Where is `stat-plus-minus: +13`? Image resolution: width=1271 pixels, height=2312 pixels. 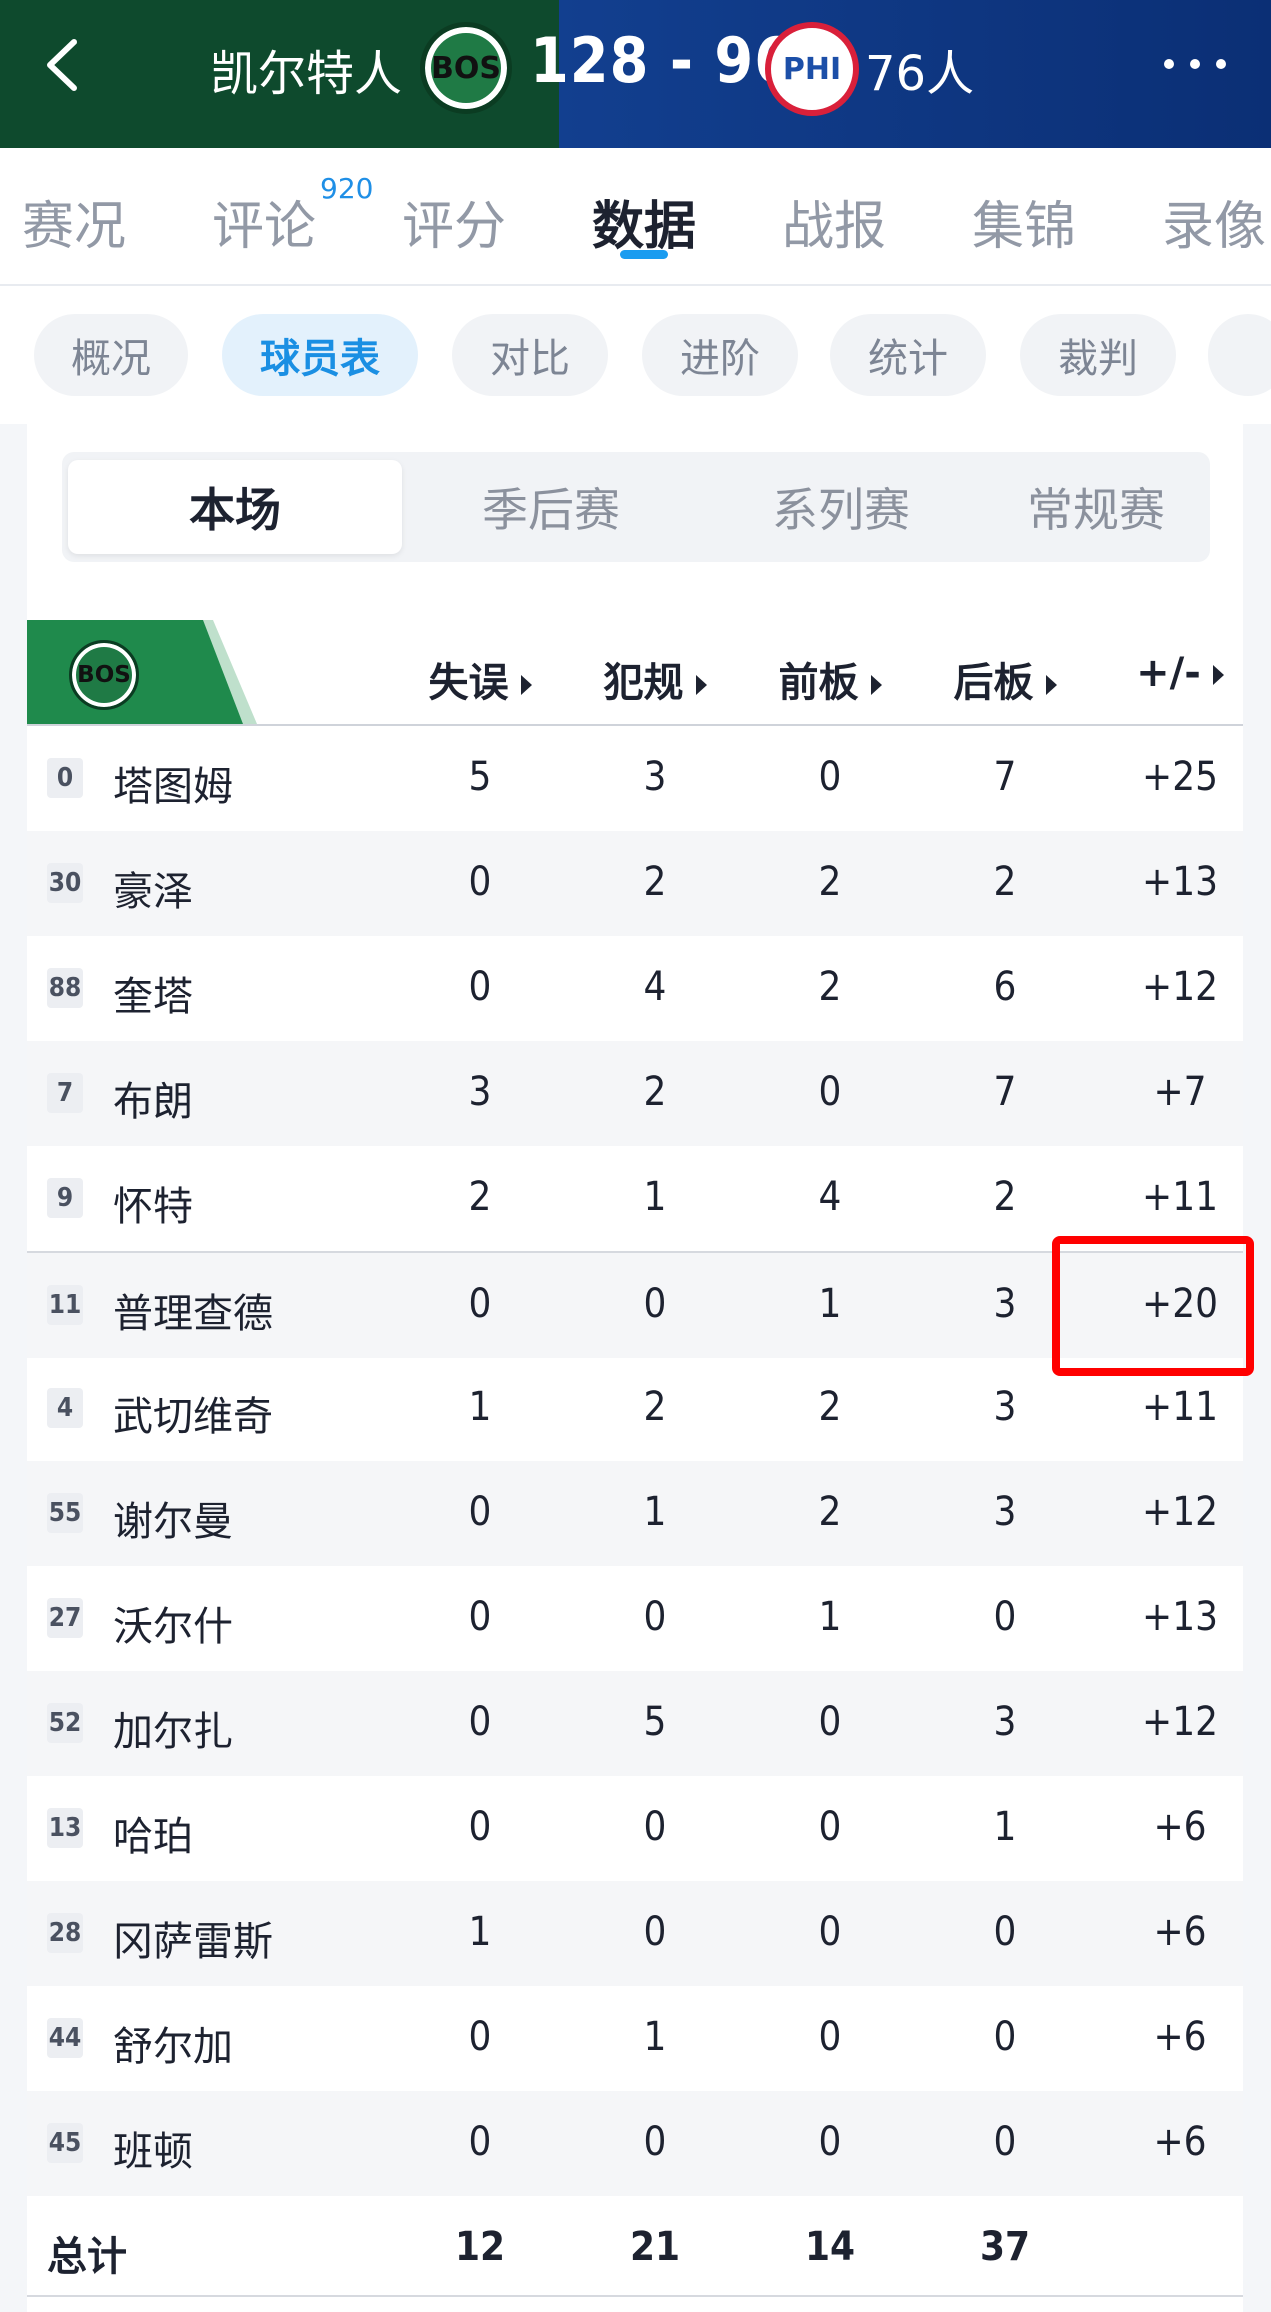
stat-plus-minus: +13 is located at coordinates (1180, 882).